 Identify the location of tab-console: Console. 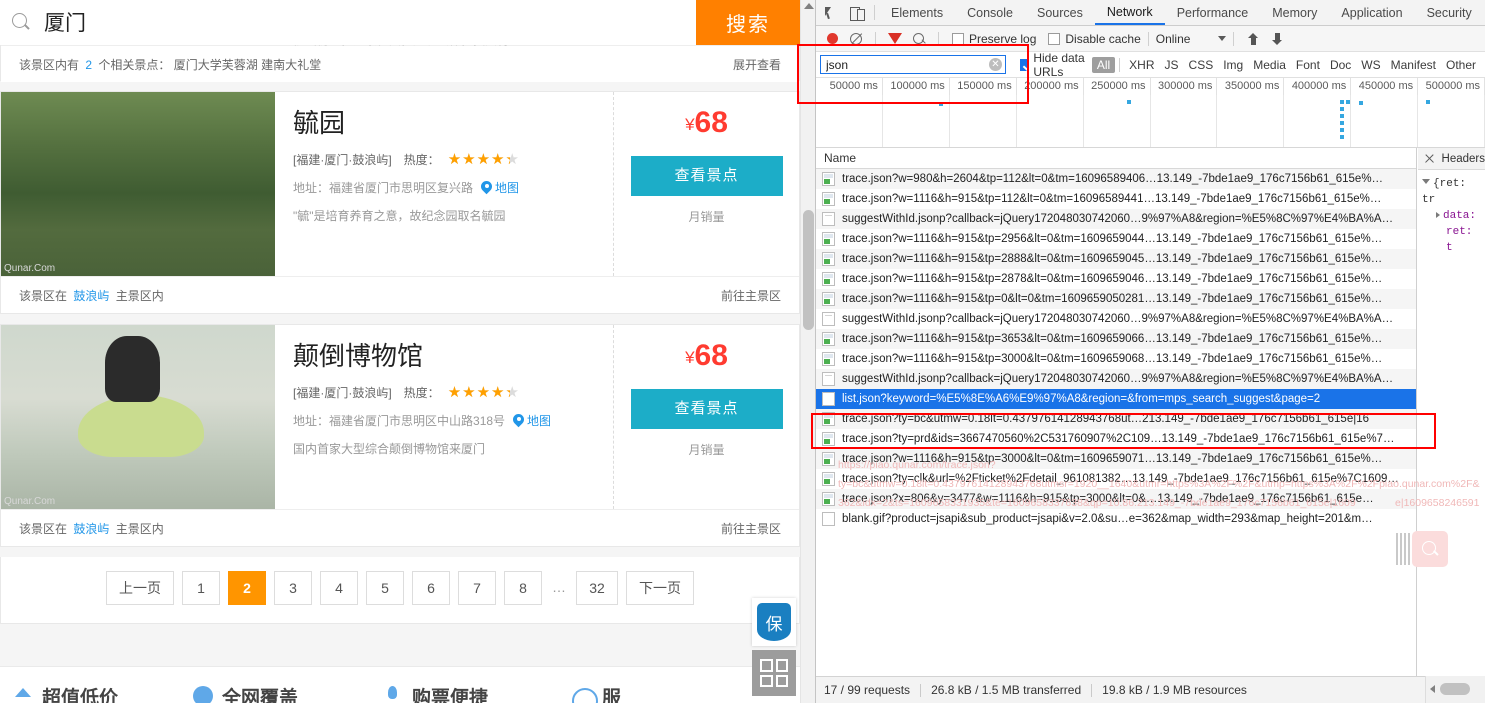
(990, 12).